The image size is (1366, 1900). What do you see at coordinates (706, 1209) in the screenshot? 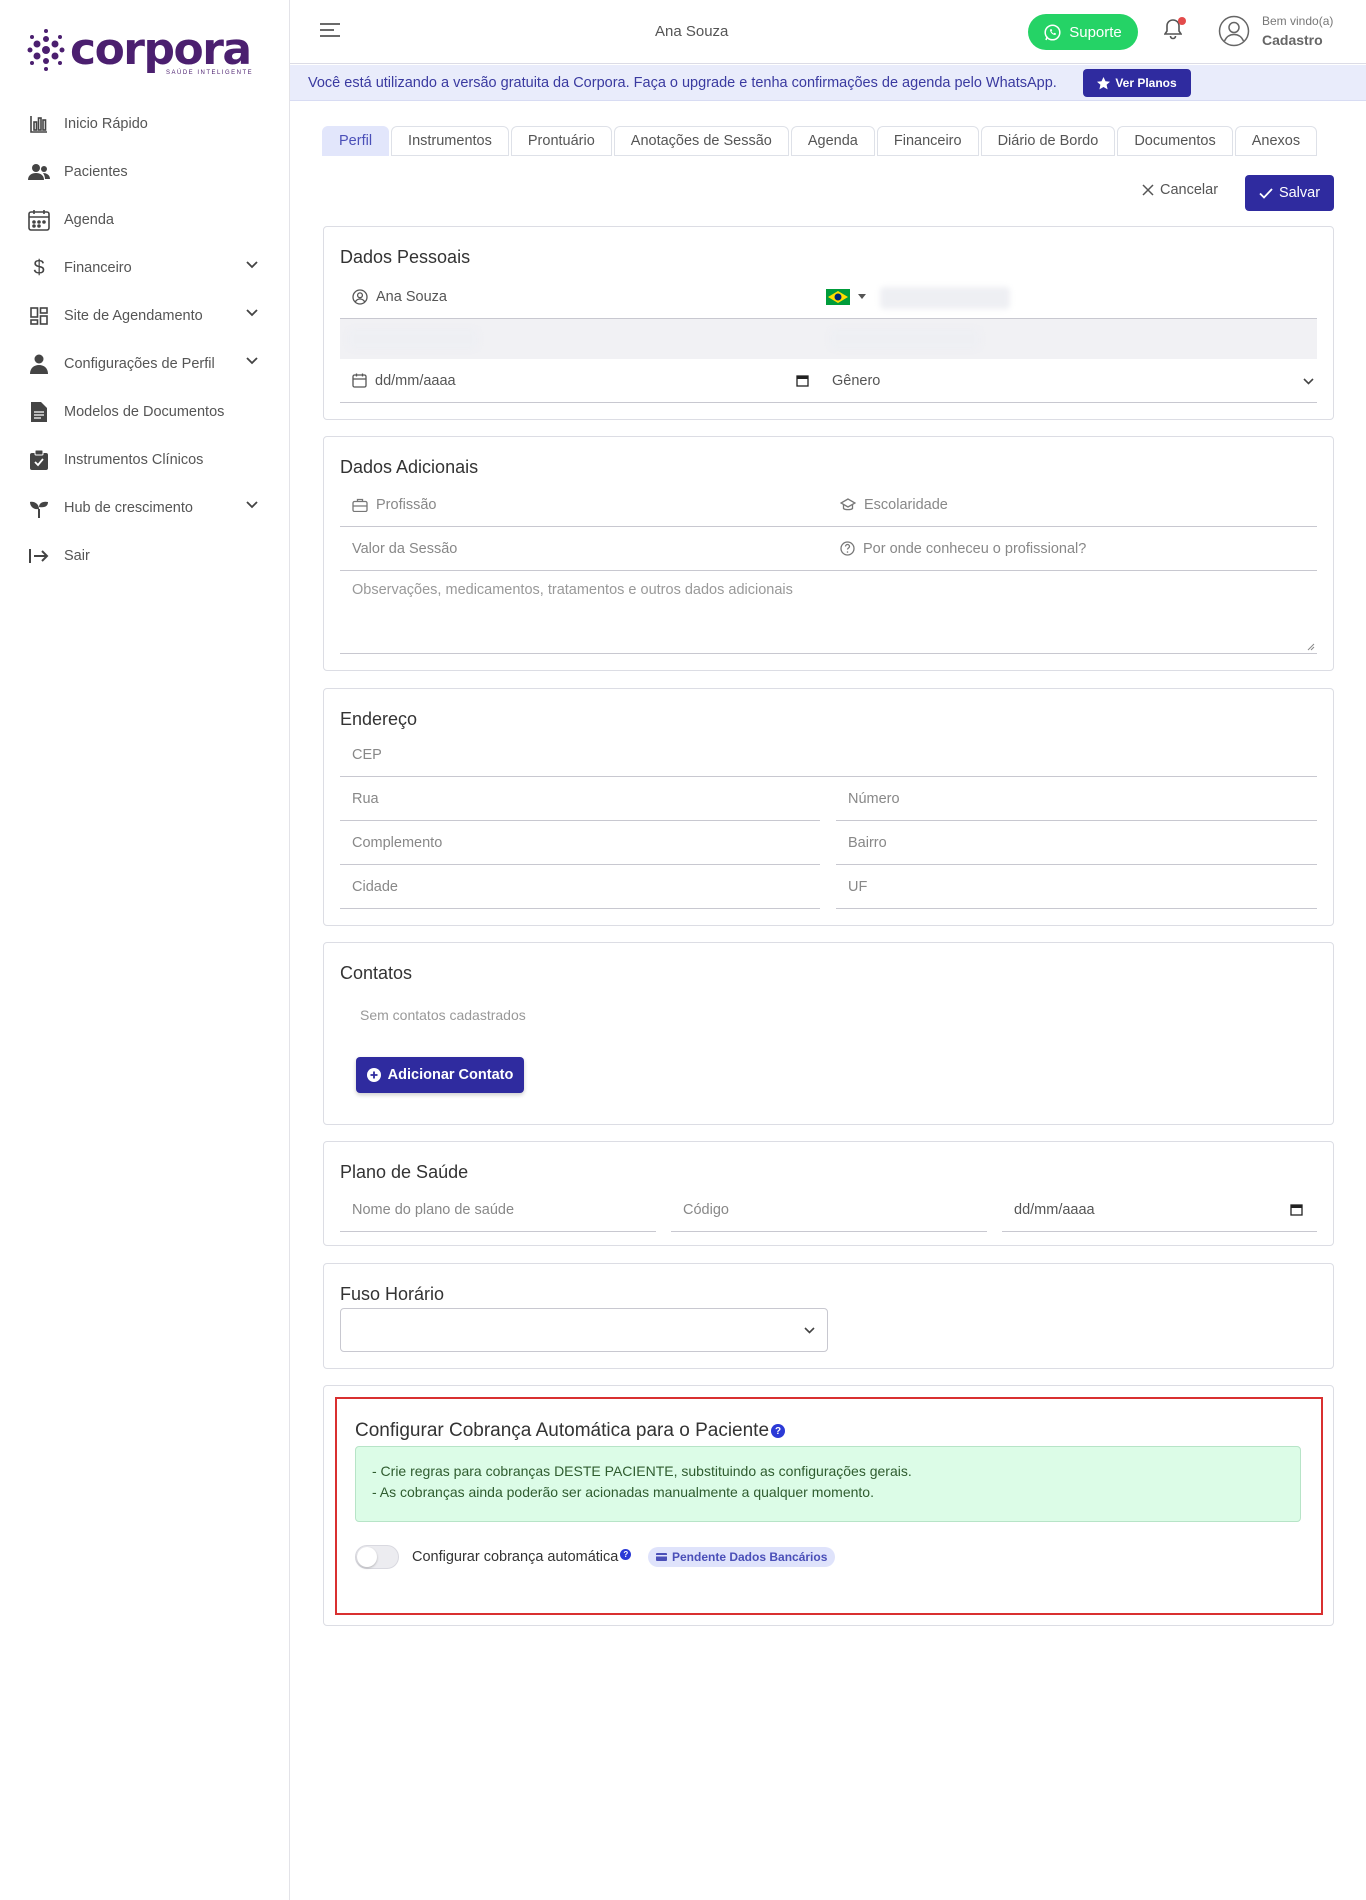
I see `plano-codigo-placeholder: Código` at bounding box center [706, 1209].